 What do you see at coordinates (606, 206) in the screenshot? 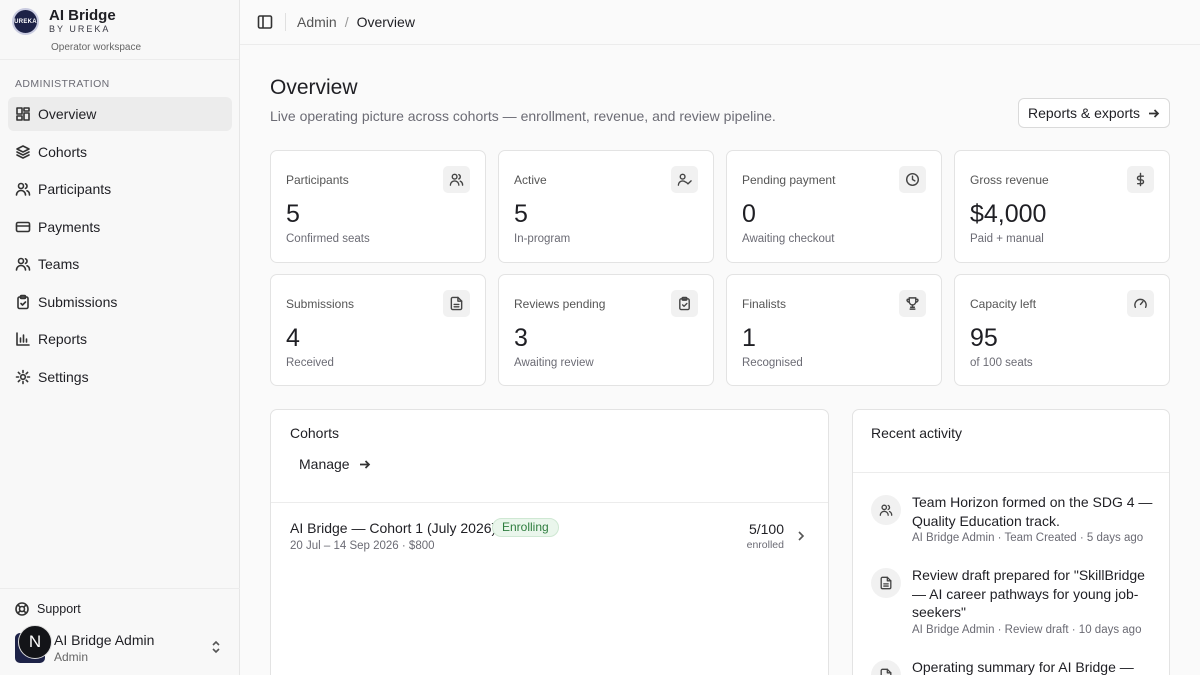
I see `stat-card-active: Active 5 In-program` at bounding box center [606, 206].